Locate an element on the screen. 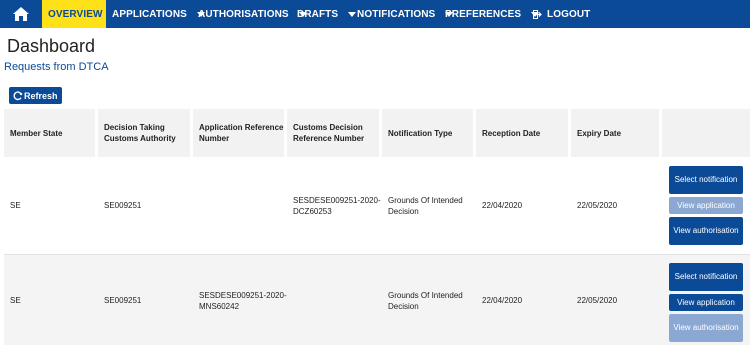 The height and width of the screenshot is (345, 750). column-header: Expiry Date is located at coordinates (616, 133).